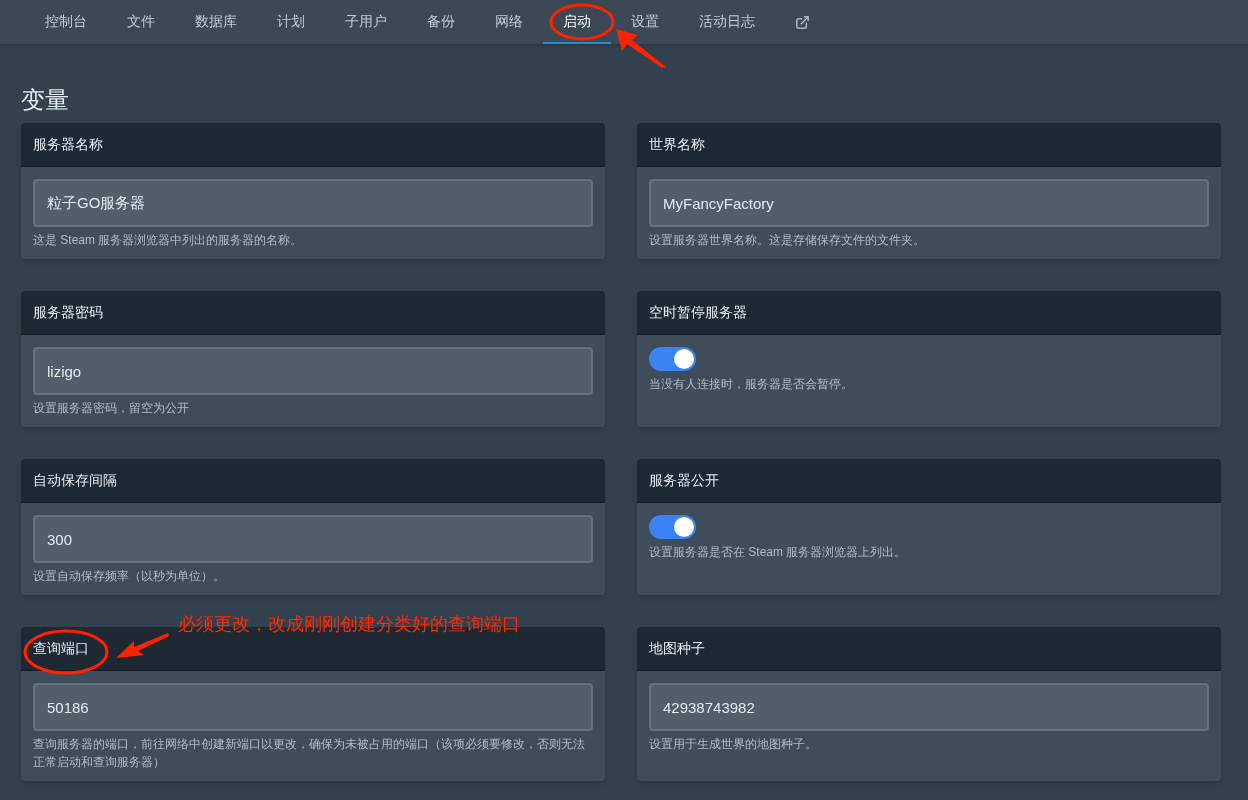  I want to click on card-title: 查询端口, so click(61, 648).